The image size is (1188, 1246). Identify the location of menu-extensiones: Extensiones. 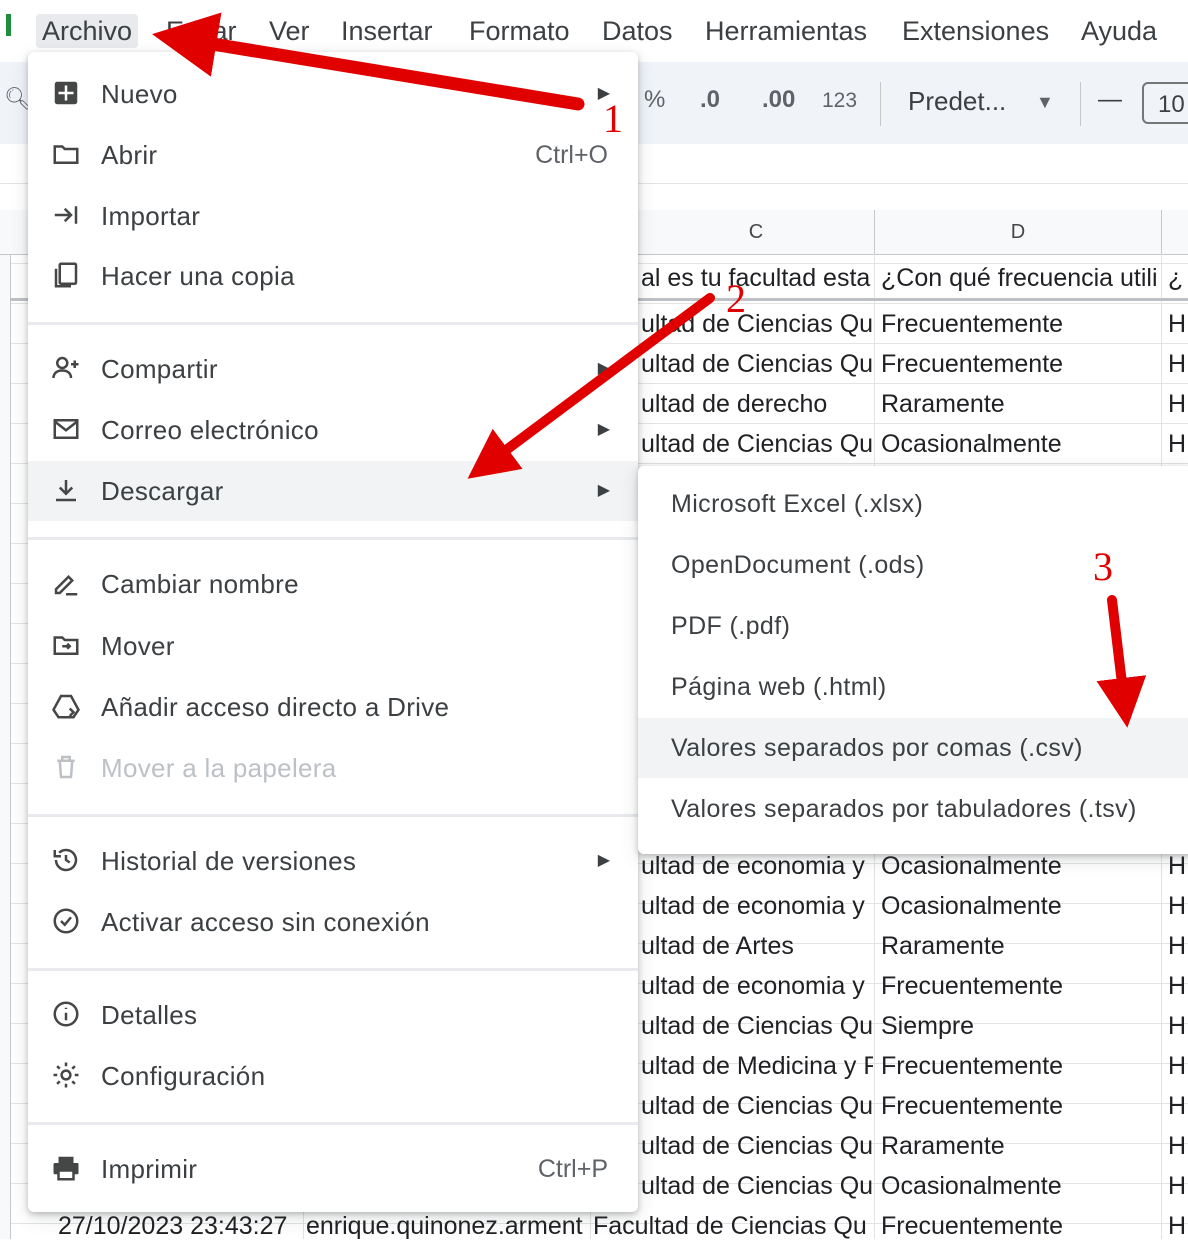
(975, 31).